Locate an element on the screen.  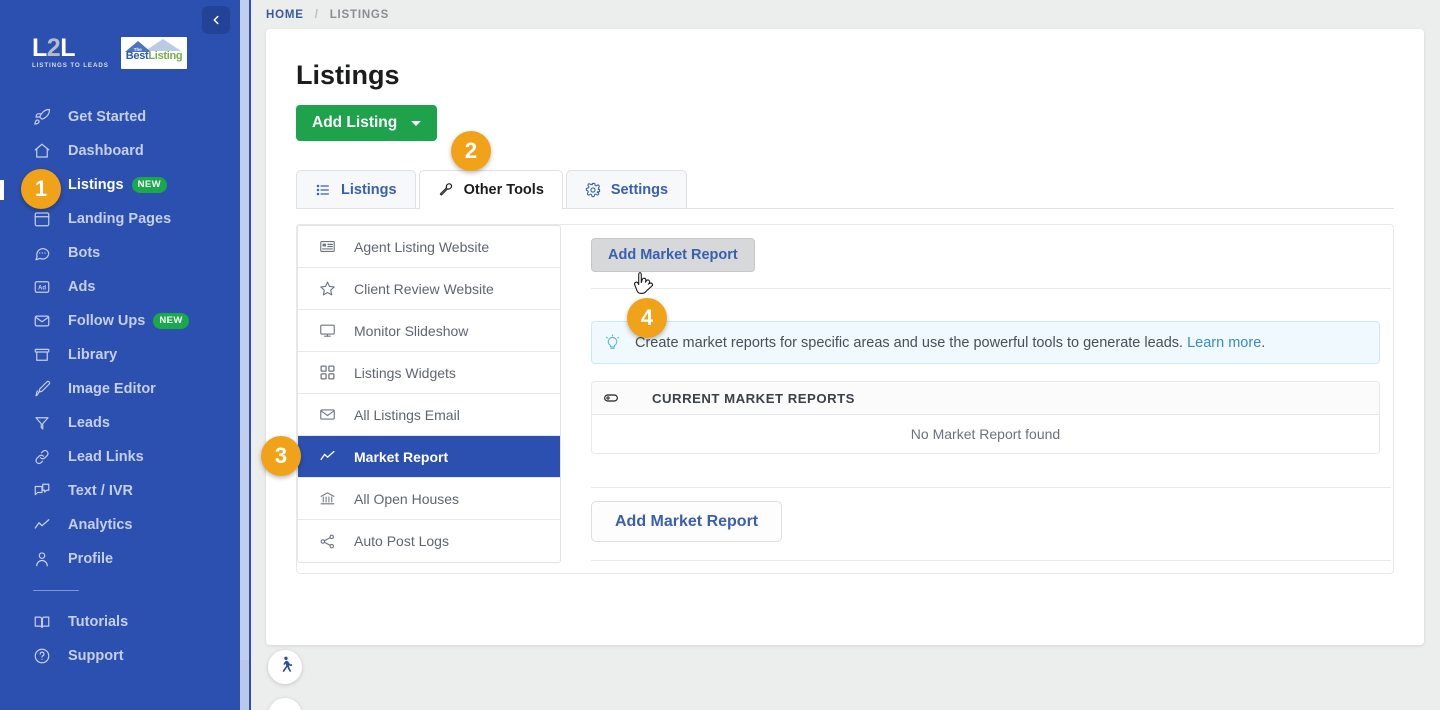
sidebar-item-tutorials: Tutorials is located at coordinates (120, 622).